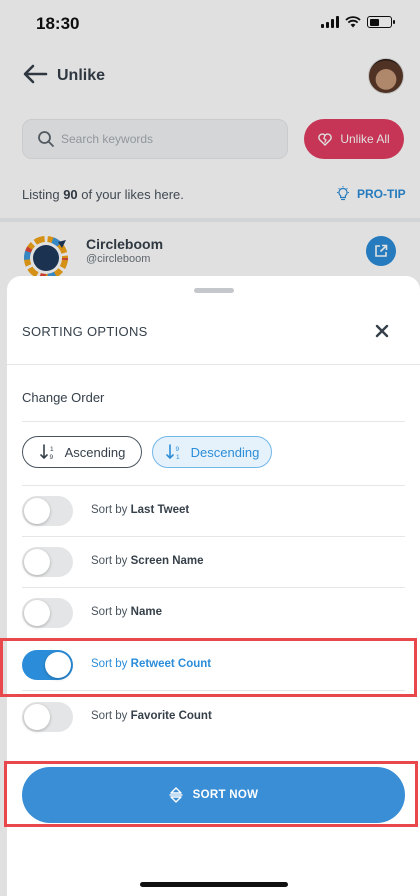  I want to click on descending-button: 9 1 Descending, so click(212, 452).